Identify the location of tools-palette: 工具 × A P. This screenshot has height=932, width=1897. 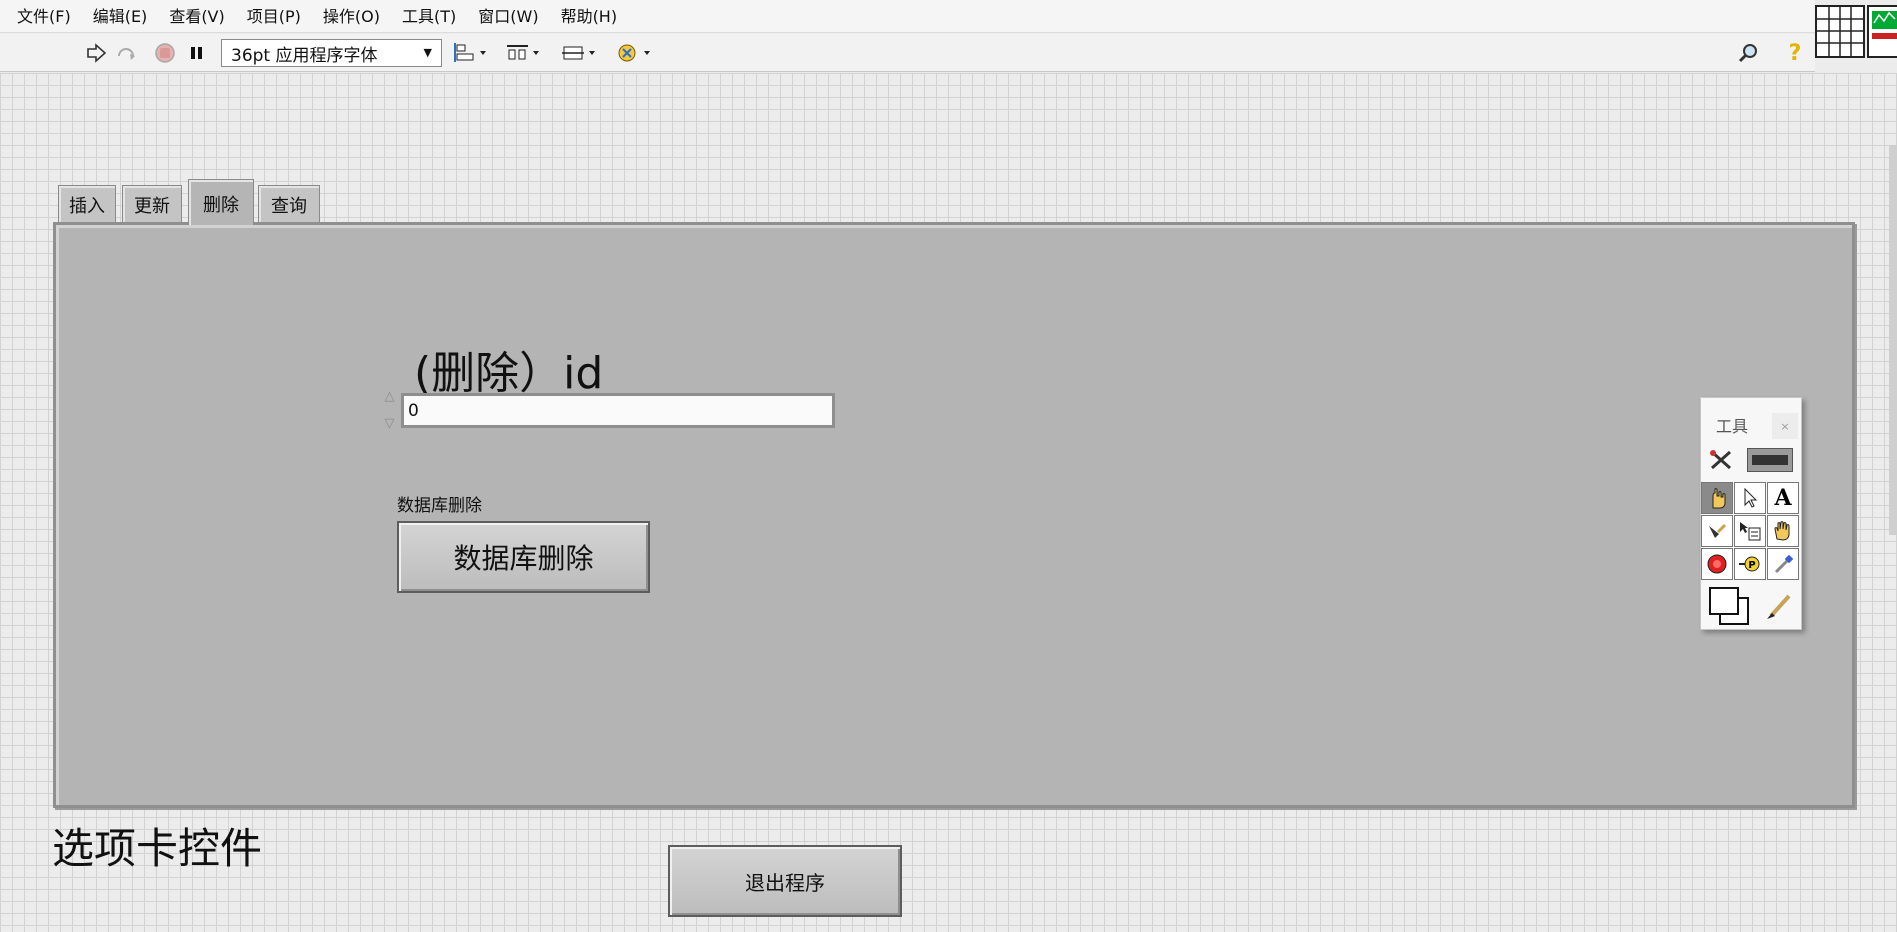
(1751, 513).